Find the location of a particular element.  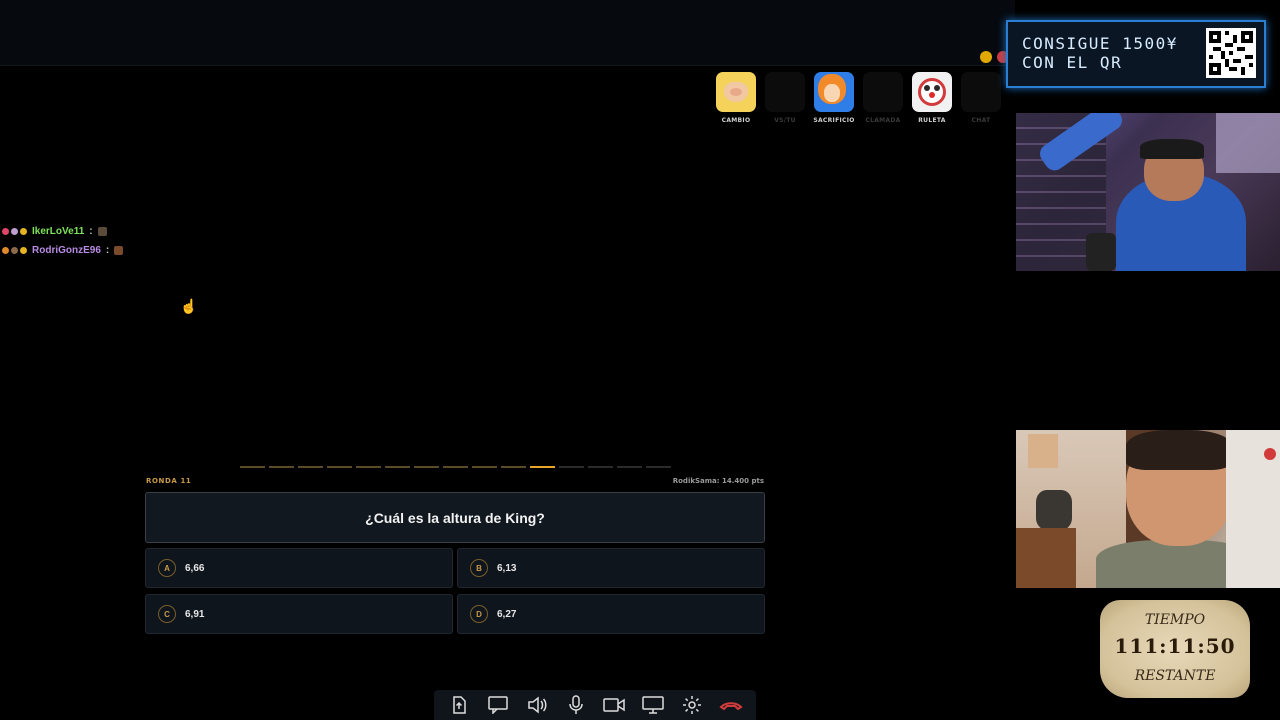

powerup-label: CAMBIO is located at coordinates (736, 120).